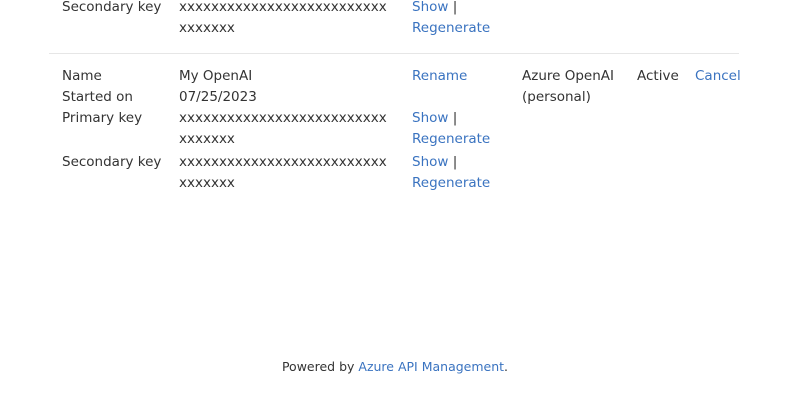 This screenshot has width=790, height=400. What do you see at coordinates (431, 366) in the screenshot?
I see `azure-api-management-link: Azure API Management` at bounding box center [431, 366].